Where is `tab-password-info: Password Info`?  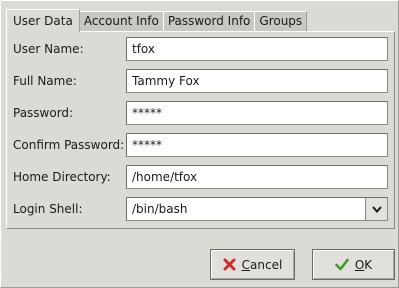 tab-password-info: Password Info is located at coordinates (209, 21).